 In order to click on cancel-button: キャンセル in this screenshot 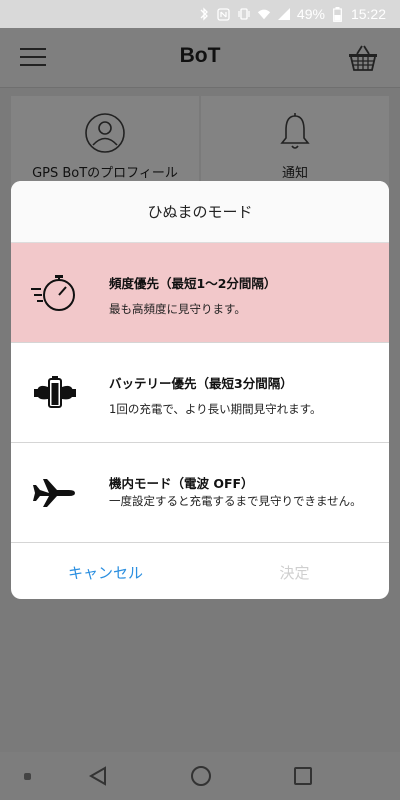, I will do `click(105, 572)`.